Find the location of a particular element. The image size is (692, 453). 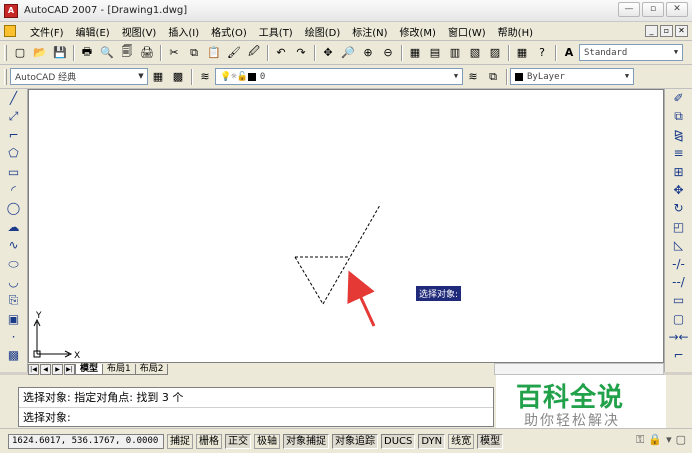

rectangle-icon: ▭ is located at coordinates (14, 172).